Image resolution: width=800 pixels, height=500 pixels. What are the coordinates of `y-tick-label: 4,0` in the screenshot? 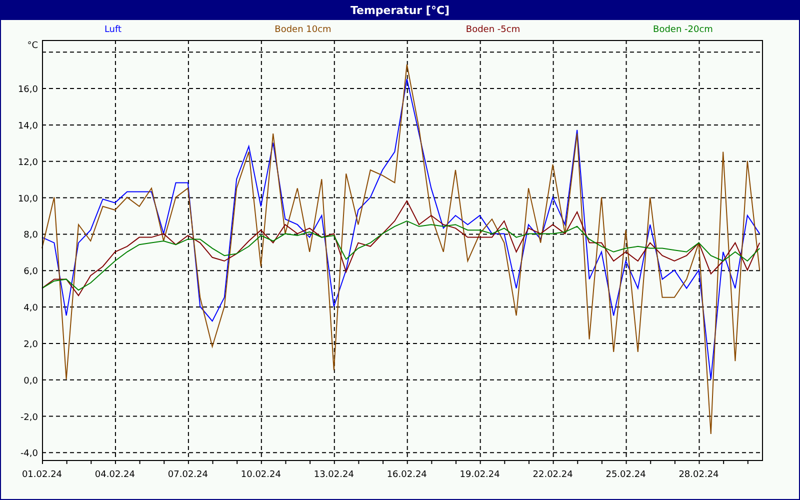 It's located at (31, 309).